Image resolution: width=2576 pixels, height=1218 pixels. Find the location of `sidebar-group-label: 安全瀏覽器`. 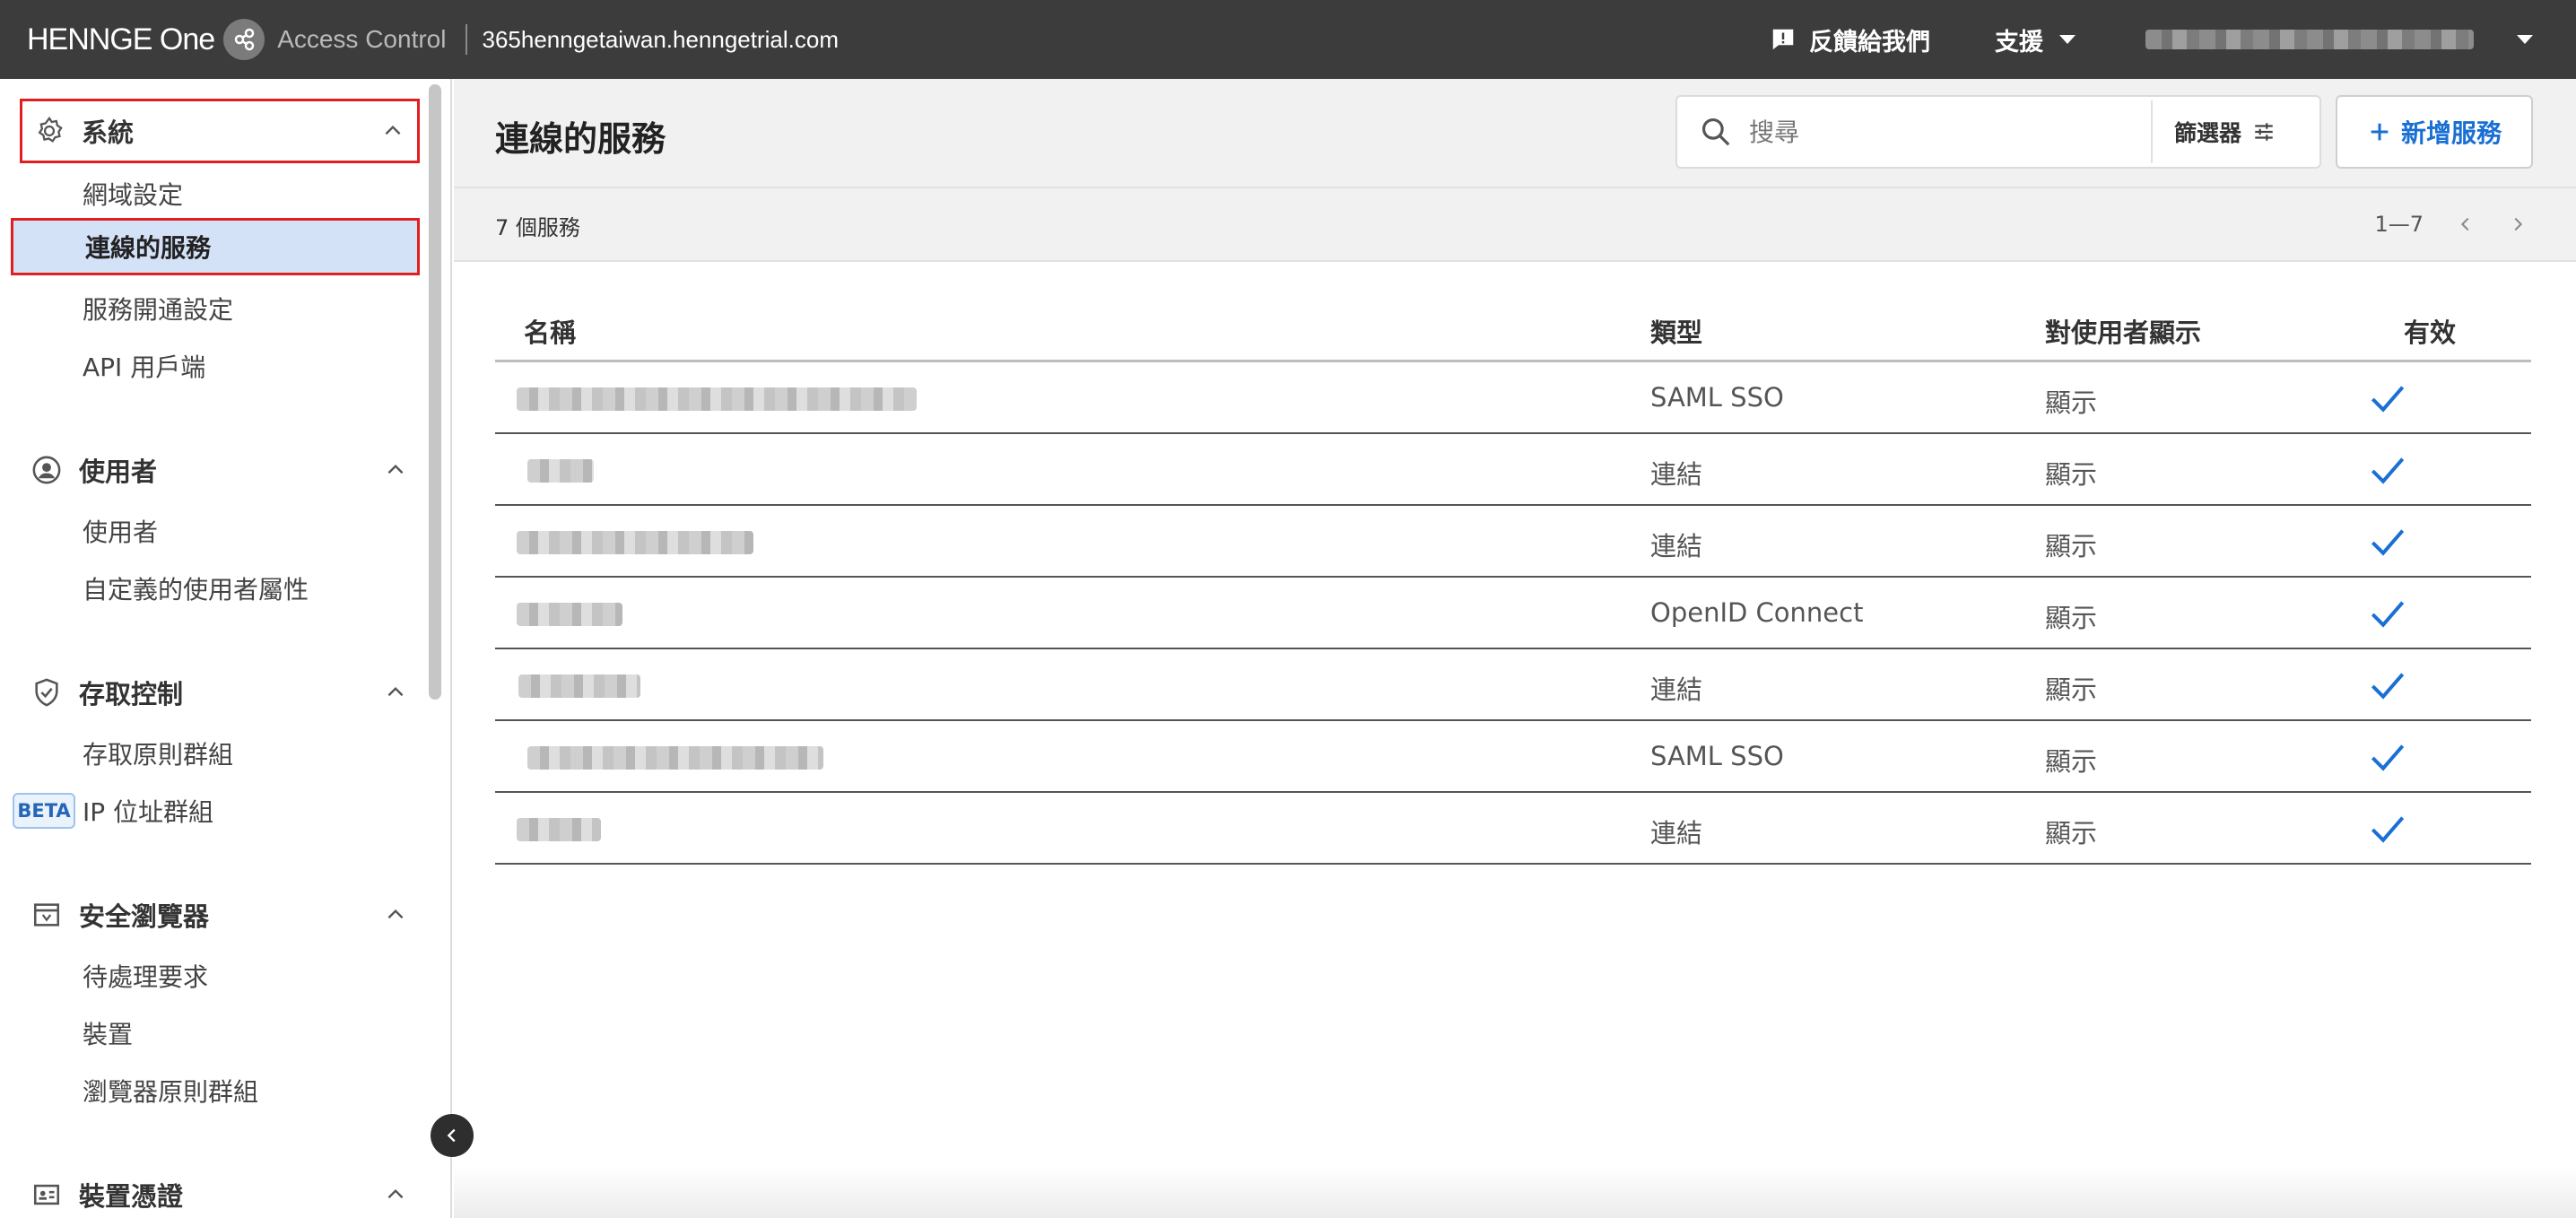

sidebar-group-label: 安全瀏覽器 is located at coordinates (144, 917).